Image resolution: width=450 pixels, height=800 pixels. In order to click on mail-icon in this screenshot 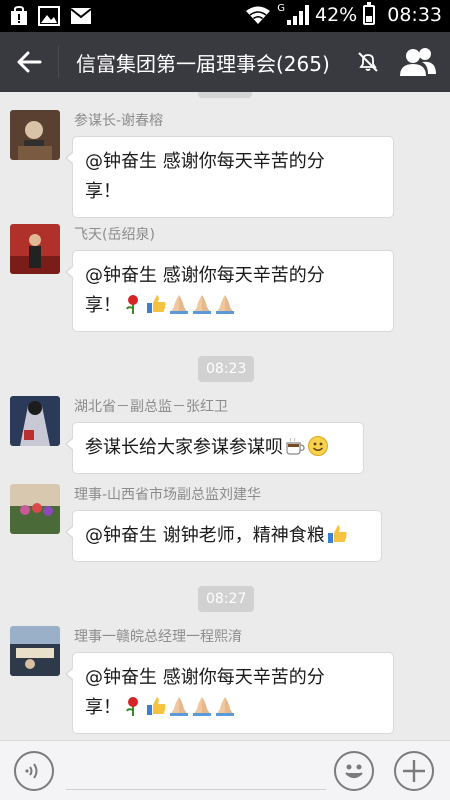, I will do `click(81, 16)`.